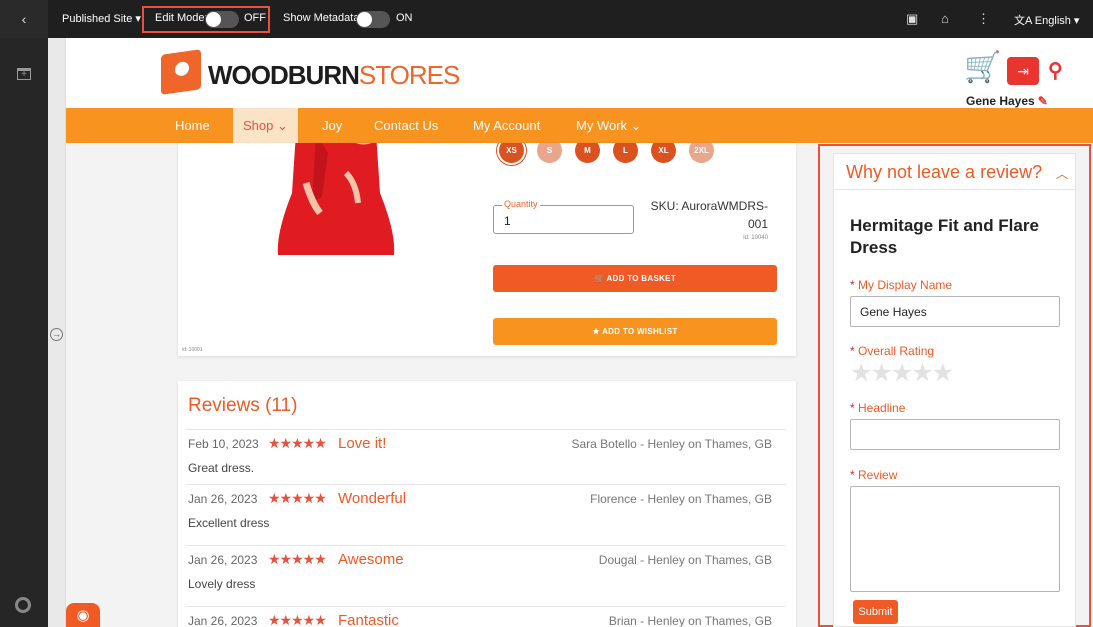 The image size is (1093, 627). What do you see at coordinates (265, 125) in the screenshot?
I see `nav-item-shop: Shop ⌄` at bounding box center [265, 125].